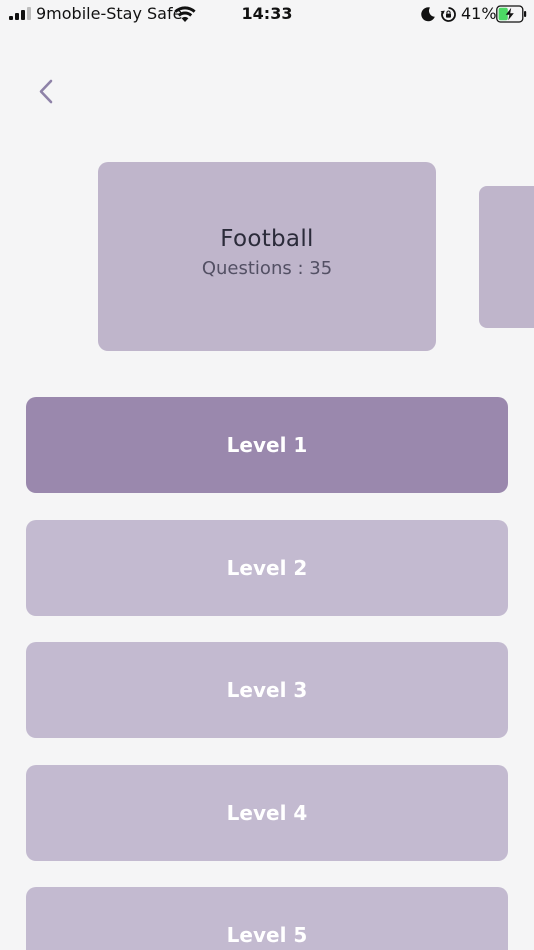 Image resolution: width=534 pixels, height=950 pixels. I want to click on level-label: Level 1, so click(267, 445).